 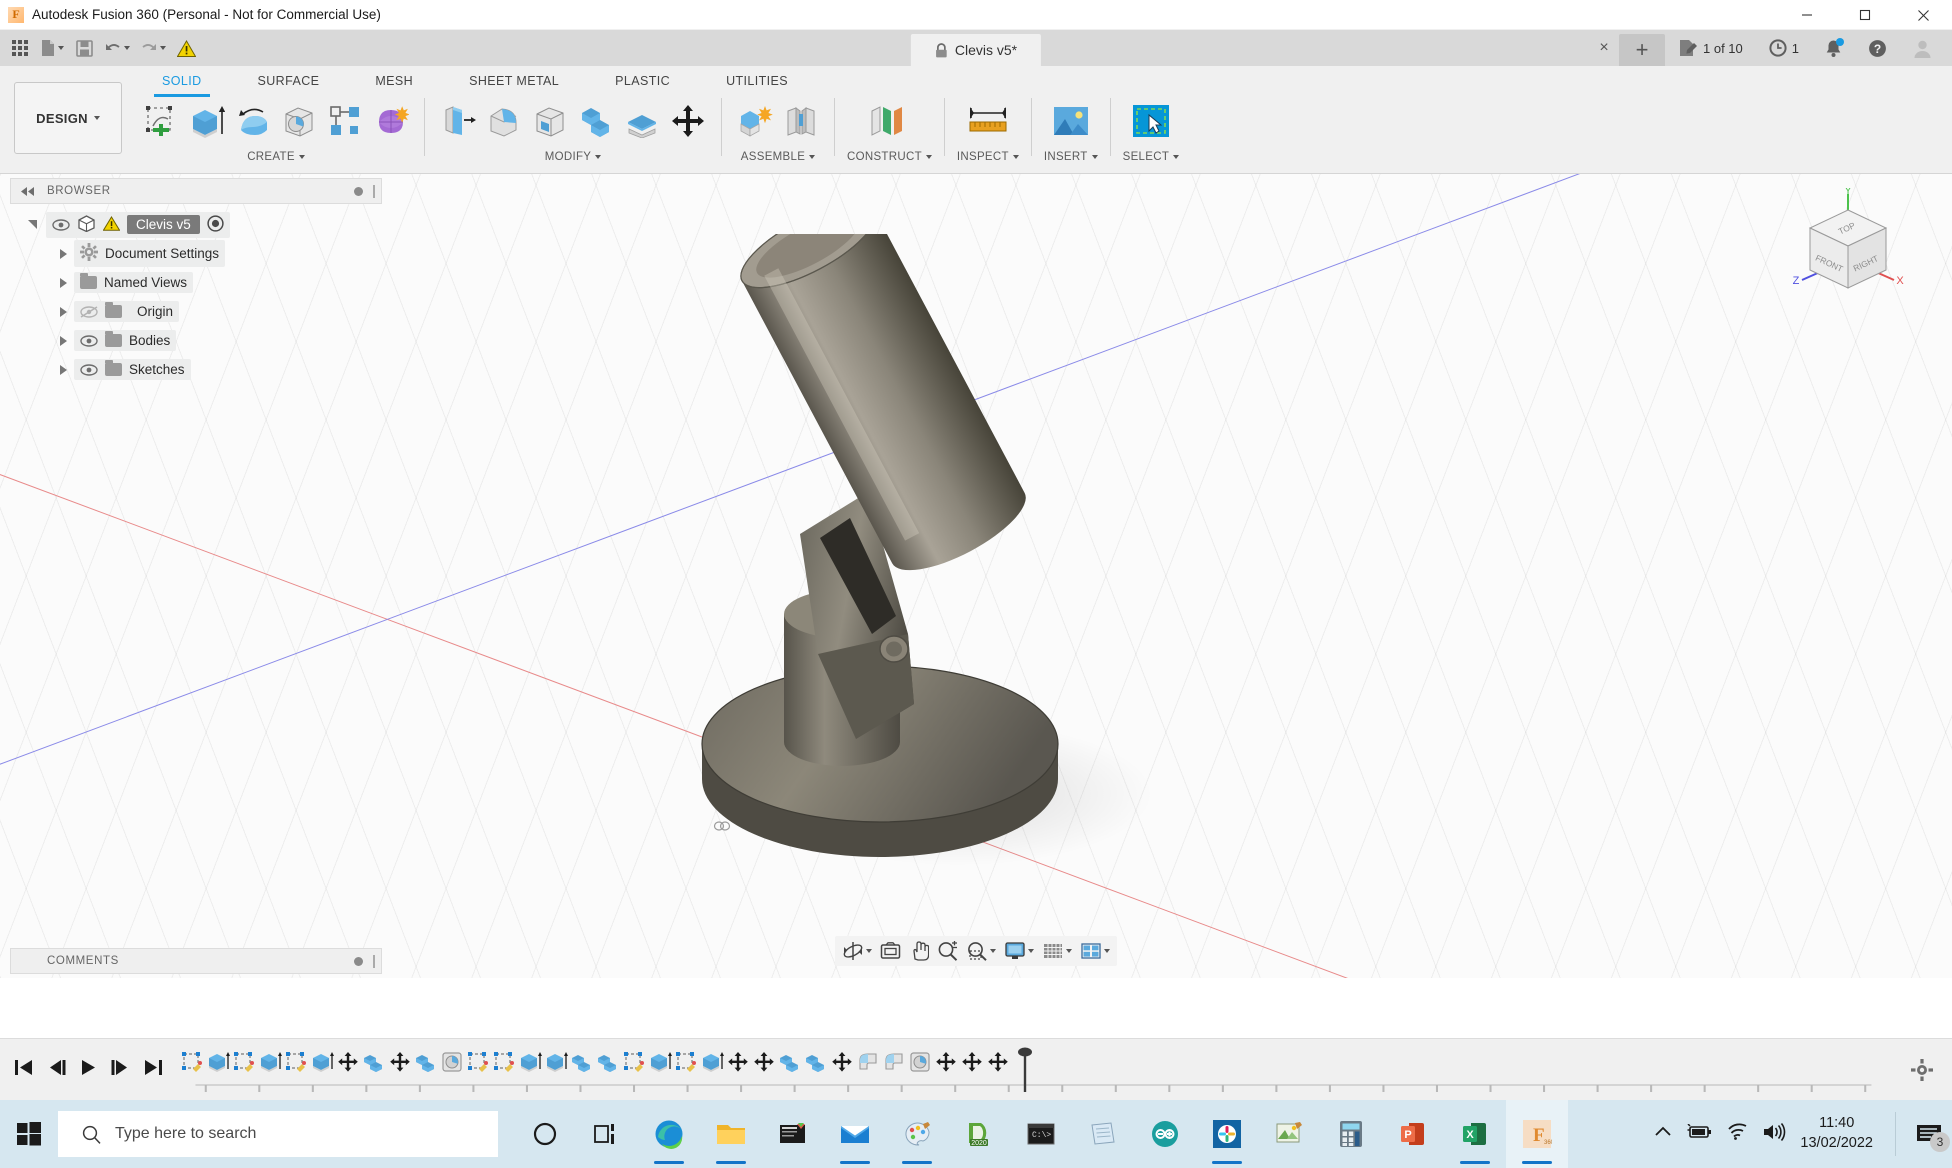 What do you see at coordinates (1926, 48) in the screenshot?
I see `user-avatar` at bounding box center [1926, 48].